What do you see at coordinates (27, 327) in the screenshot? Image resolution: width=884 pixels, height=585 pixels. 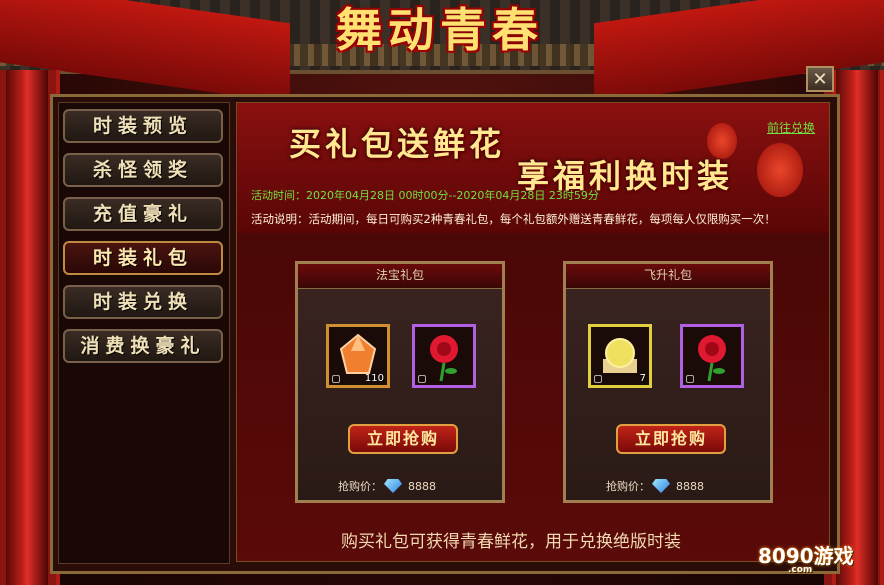 I see `left-pillar` at bounding box center [27, 327].